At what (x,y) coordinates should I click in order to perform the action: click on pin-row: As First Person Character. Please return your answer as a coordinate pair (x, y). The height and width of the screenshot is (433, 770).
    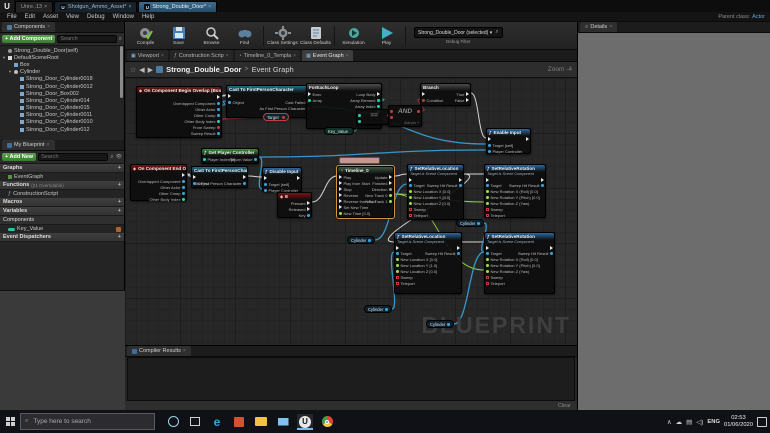
    Looking at the image, I should click on (284, 108).